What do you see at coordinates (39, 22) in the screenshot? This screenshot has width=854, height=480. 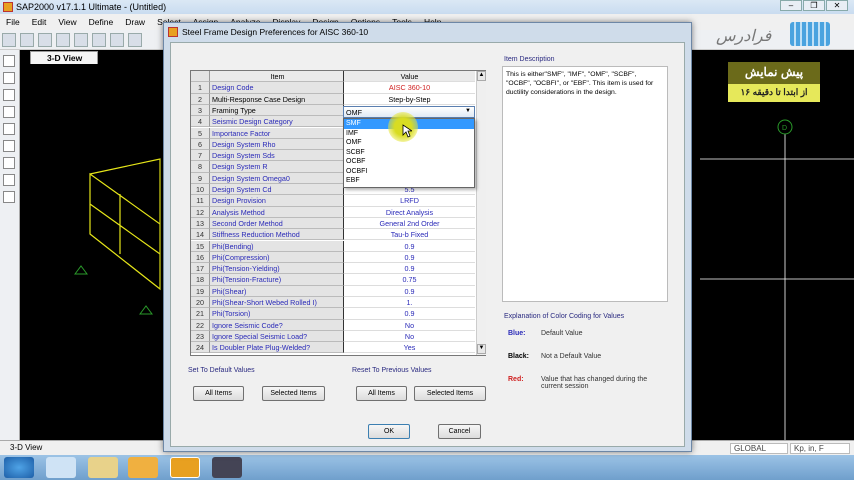 I see `menu-edit: Edit` at bounding box center [39, 22].